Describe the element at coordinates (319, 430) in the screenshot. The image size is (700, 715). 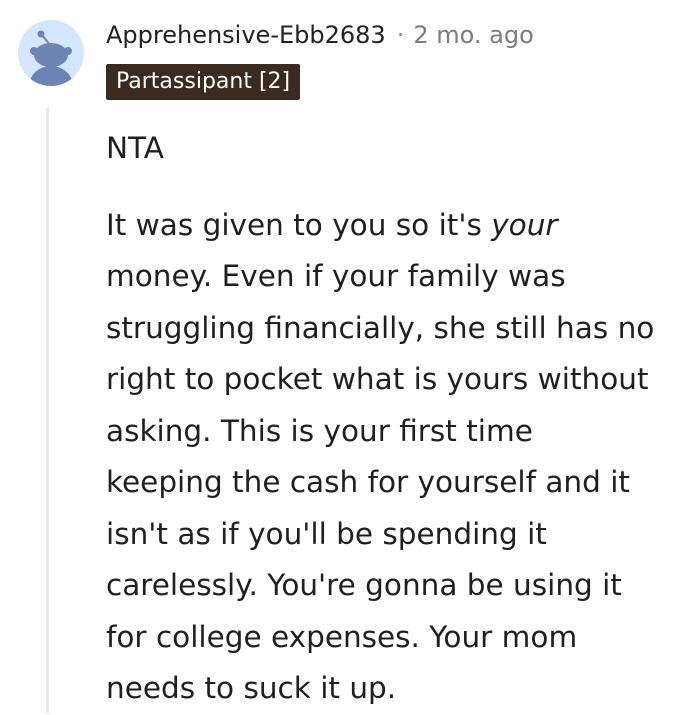
I see `comment-line: asking. This is your first time` at that location.